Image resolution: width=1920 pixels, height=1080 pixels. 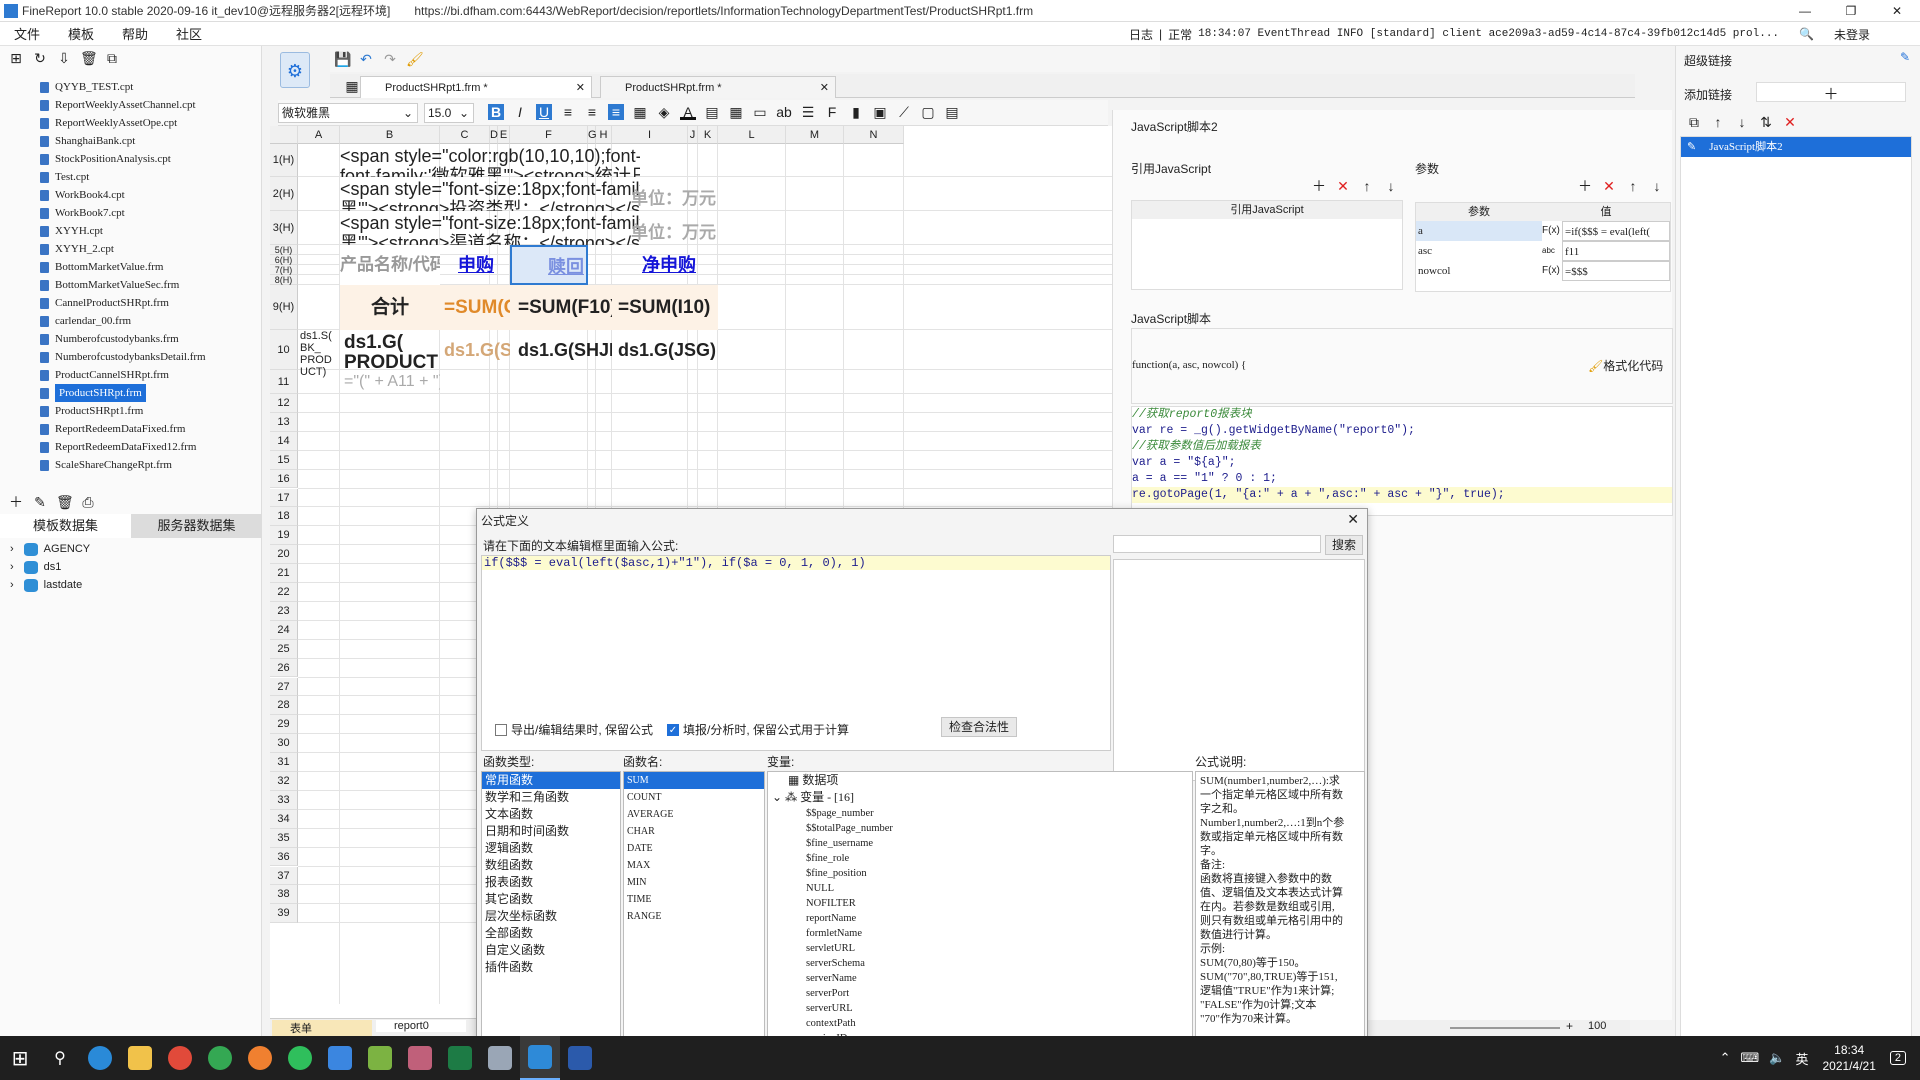 I want to click on column-header: N, so click(x=874, y=135).